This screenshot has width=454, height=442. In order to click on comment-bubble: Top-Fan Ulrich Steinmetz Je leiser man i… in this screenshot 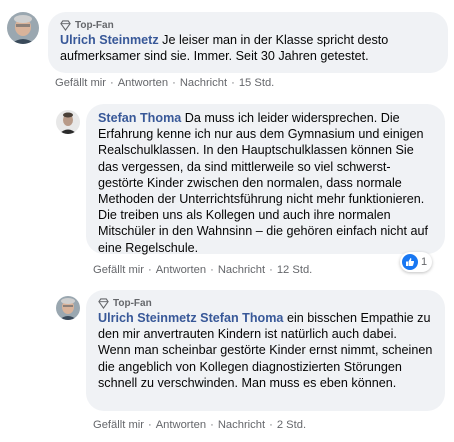, I will do `click(248, 42)`.